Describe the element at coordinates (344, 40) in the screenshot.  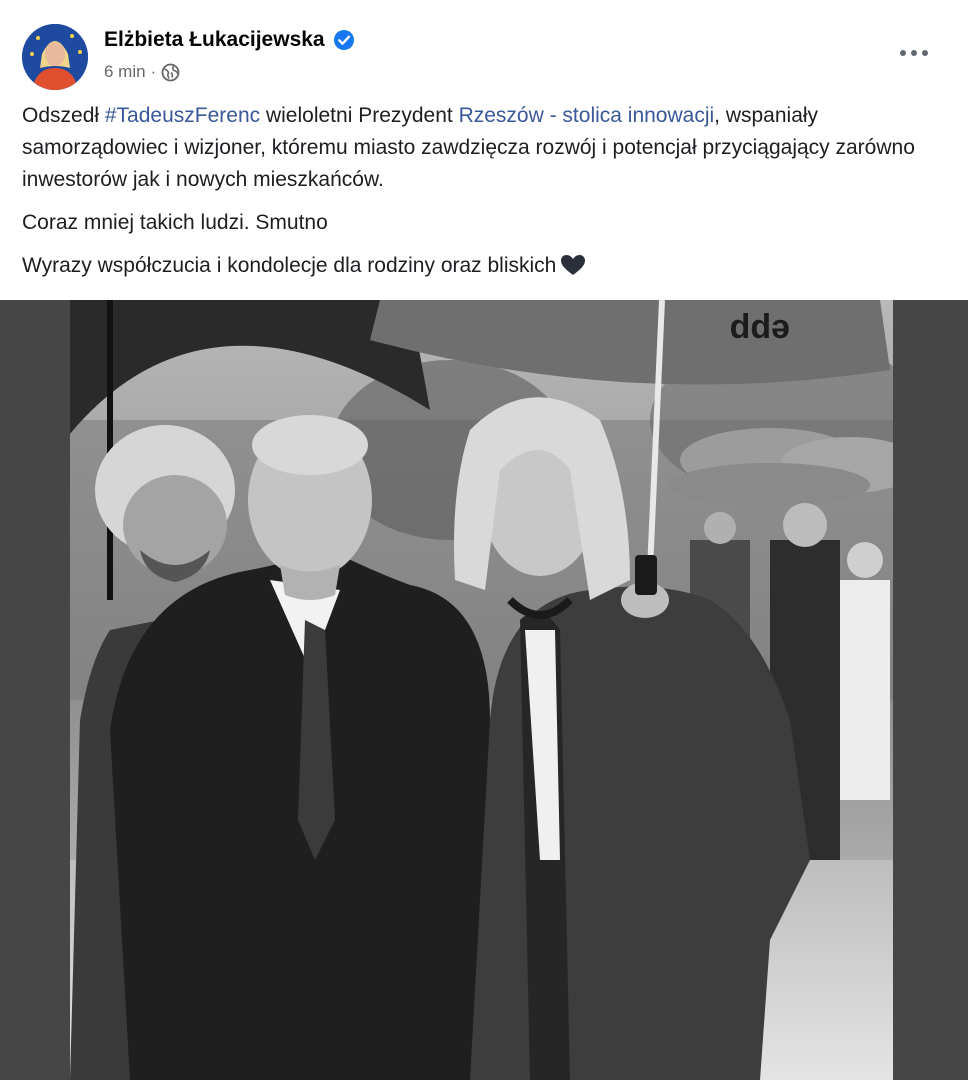
I see `verified-badge-icon` at that location.